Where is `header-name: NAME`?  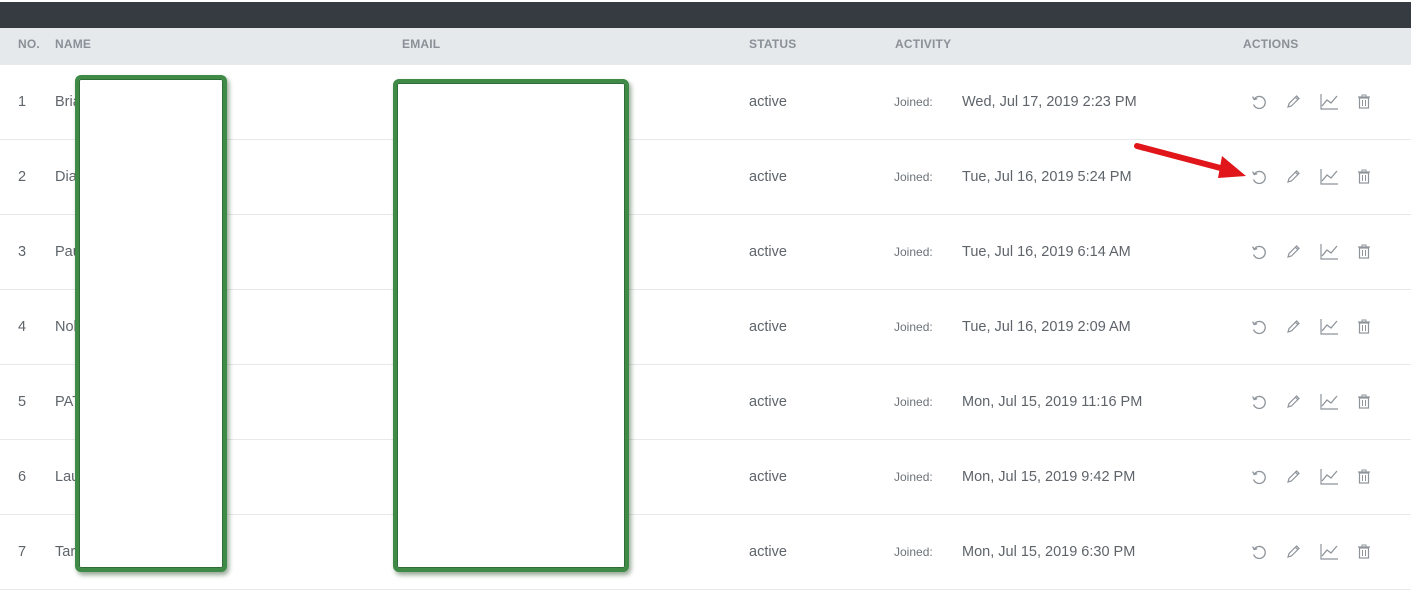
header-name: NAME is located at coordinates (73, 44).